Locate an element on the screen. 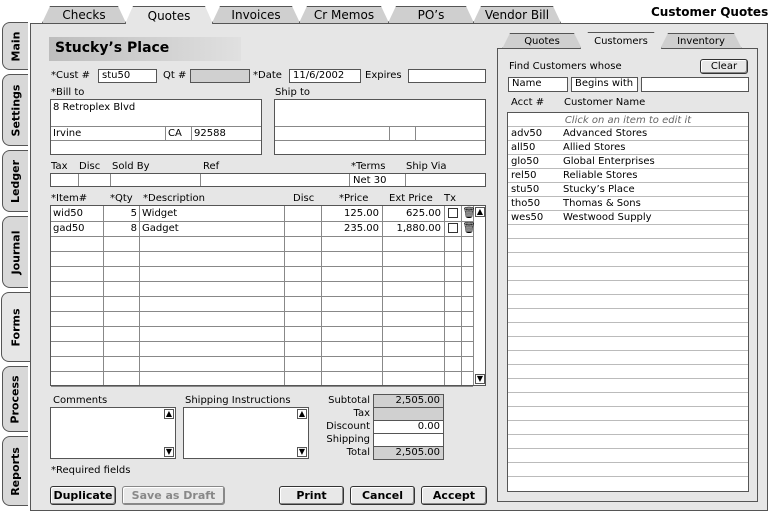 This screenshot has height=514, width=770. left-tab-label: Process is located at coordinates (15, 399).